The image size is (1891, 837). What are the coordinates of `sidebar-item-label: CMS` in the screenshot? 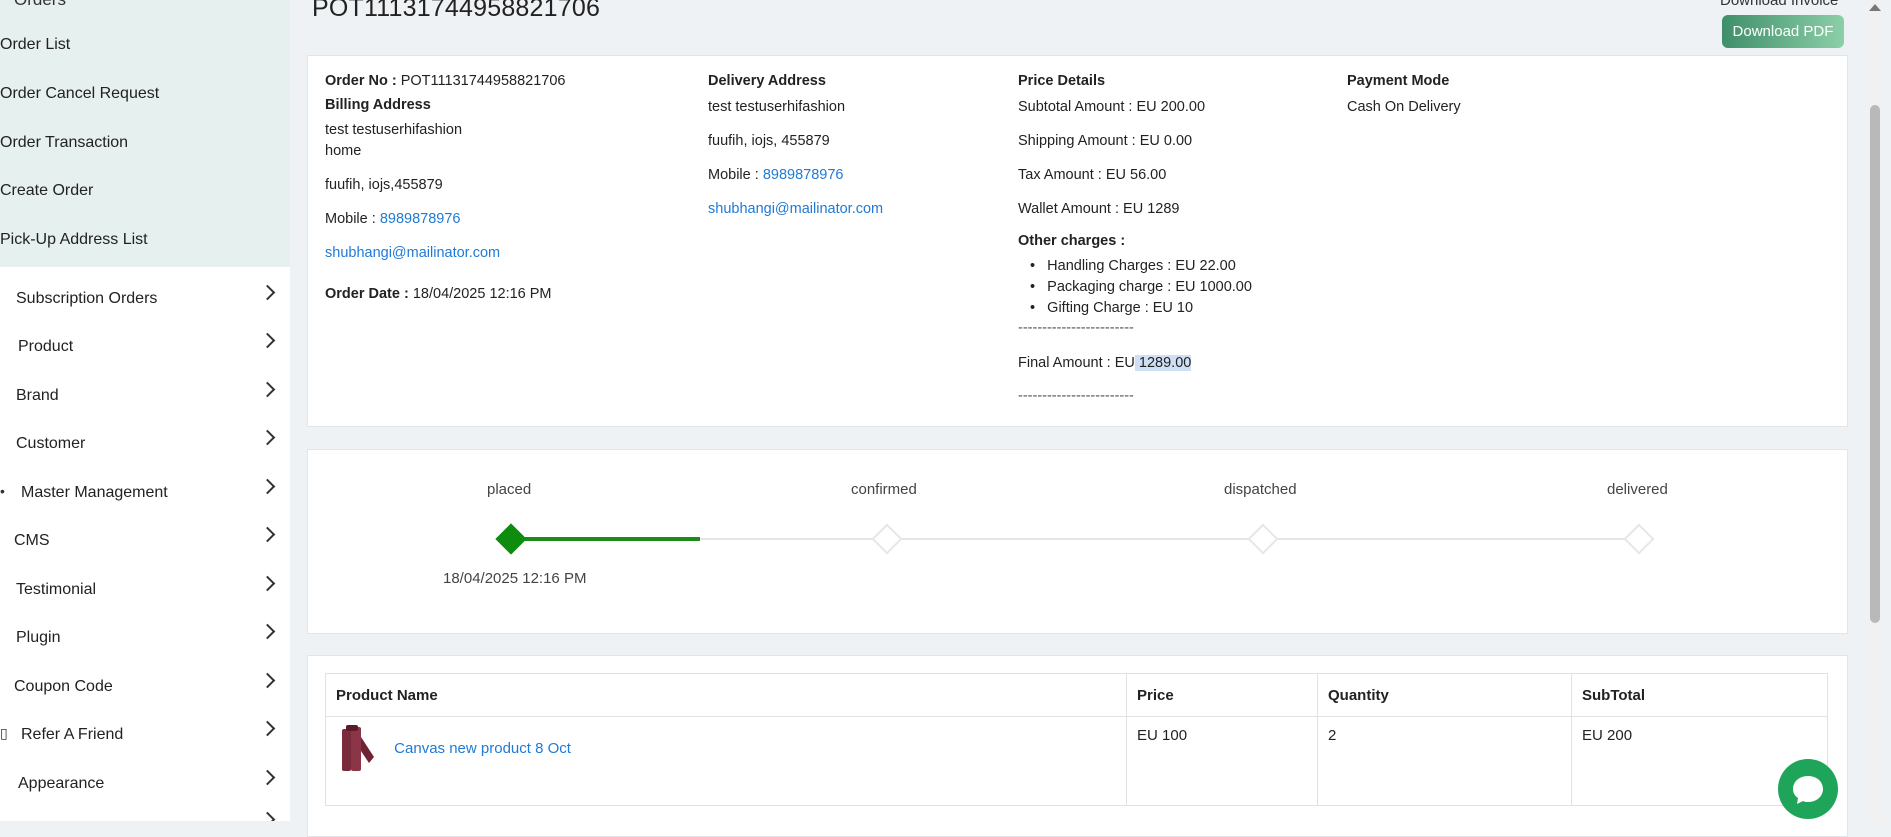 It's located at (32, 540).